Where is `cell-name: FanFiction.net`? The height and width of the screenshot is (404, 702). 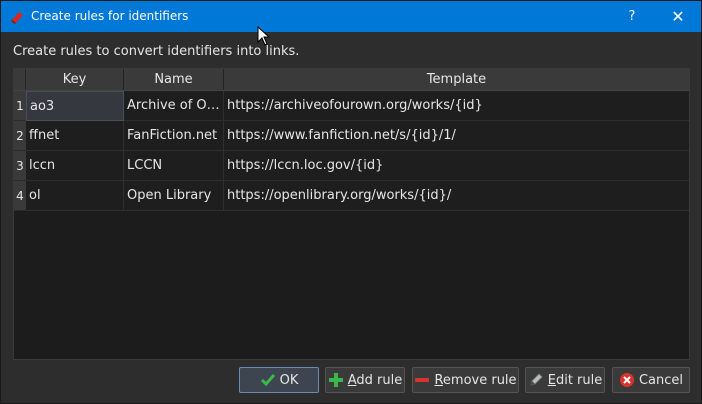 cell-name: FanFiction.net is located at coordinates (174, 136).